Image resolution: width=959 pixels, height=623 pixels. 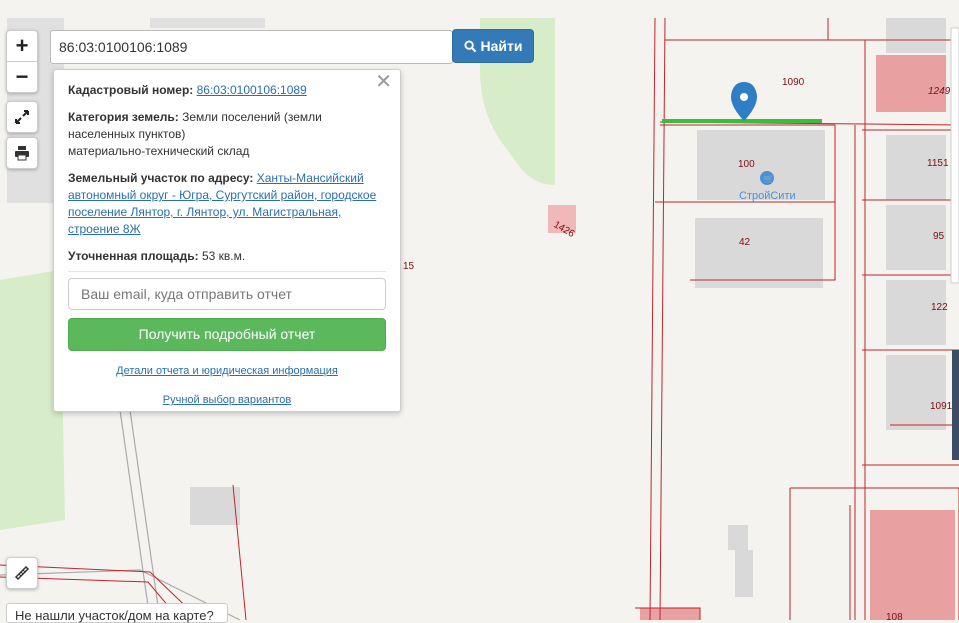 What do you see at coordinates (939, 307) in the screenshot?
I see `label-122: 122` at bounding box center [939, 307].